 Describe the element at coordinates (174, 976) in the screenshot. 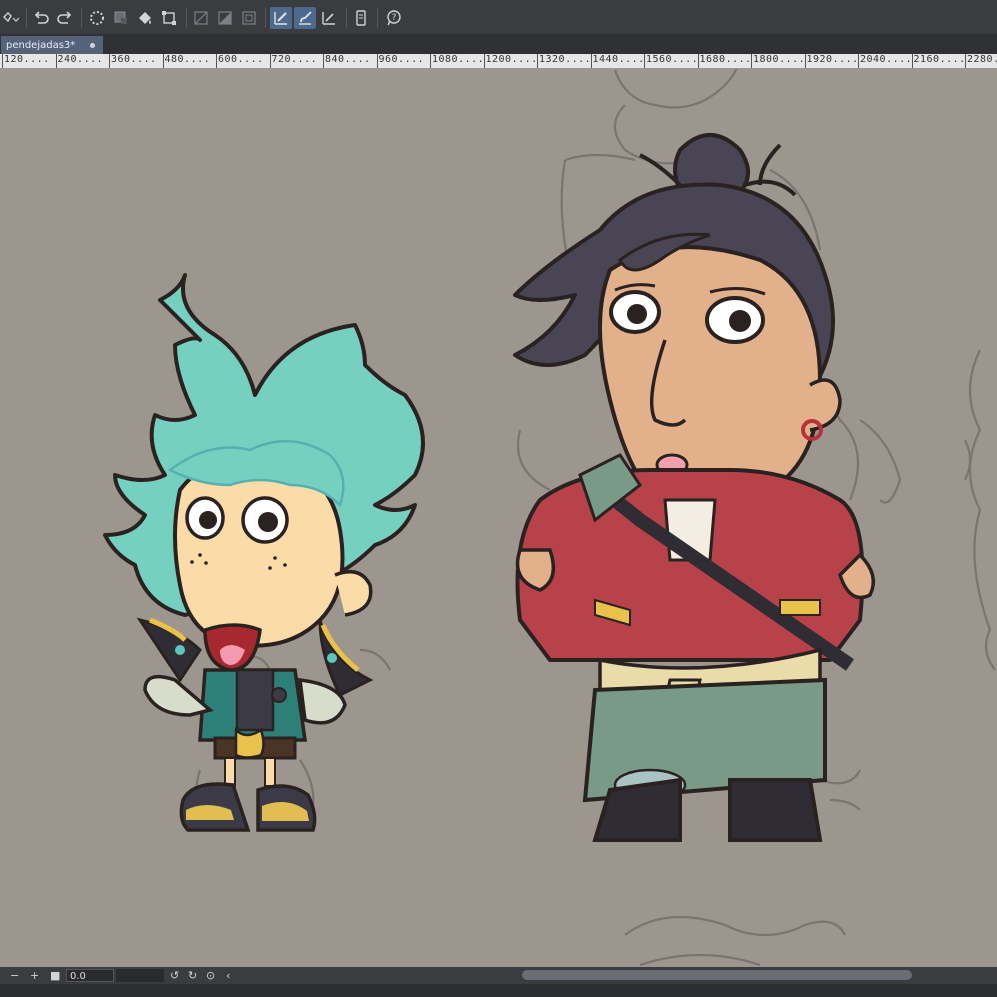

I see `rotate-left-icon: ↺` at that location.